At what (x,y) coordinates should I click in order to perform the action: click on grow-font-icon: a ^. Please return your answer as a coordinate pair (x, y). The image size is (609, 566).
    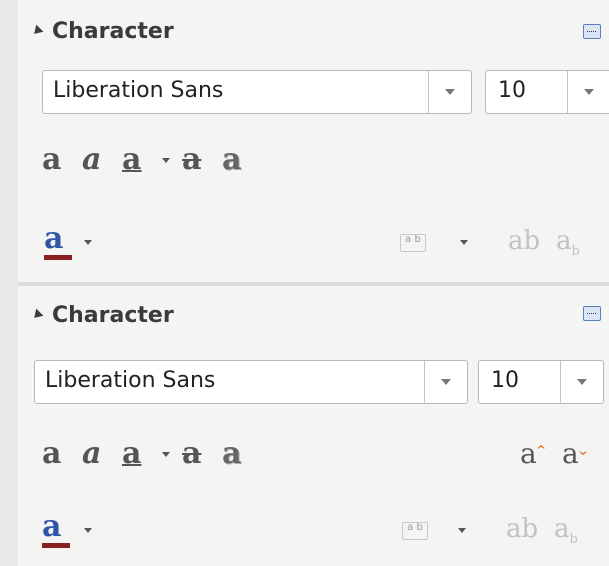
    Looking at the image, I should click on (533, 453).